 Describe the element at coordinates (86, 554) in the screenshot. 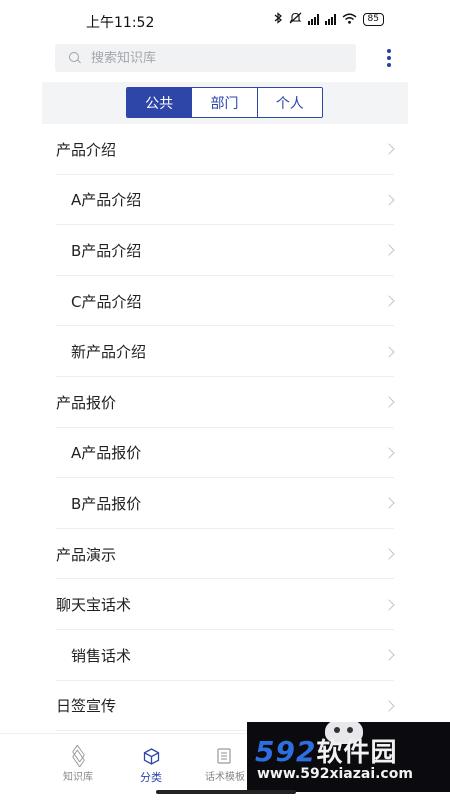

I see `category-label: 产品演示` at that location.